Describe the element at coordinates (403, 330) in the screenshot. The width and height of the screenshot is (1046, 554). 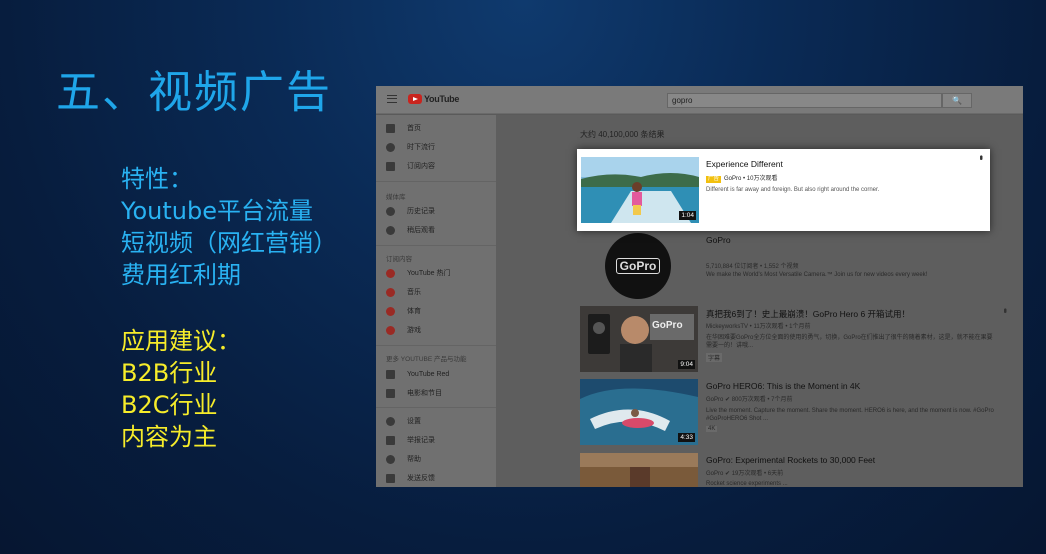
I see `sidebar-item-gaming: 游戏` at that location.